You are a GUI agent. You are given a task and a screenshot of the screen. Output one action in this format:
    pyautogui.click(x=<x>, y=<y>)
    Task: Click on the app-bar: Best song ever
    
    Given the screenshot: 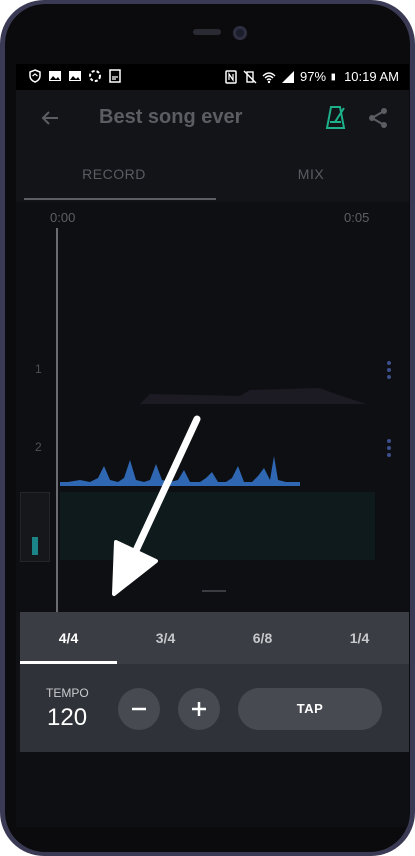 What is the action you would take?
    pyautogui.click(x=212, y=118)
    